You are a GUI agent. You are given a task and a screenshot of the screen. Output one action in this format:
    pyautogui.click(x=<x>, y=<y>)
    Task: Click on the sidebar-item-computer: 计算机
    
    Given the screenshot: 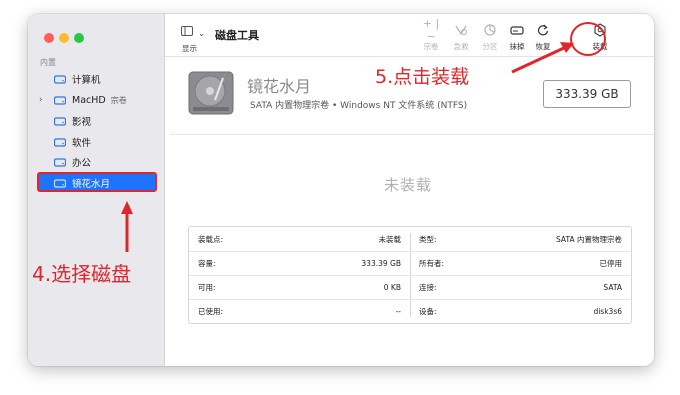 What is the action you would take?
    pyautogui.click(x=77, y=79)
    